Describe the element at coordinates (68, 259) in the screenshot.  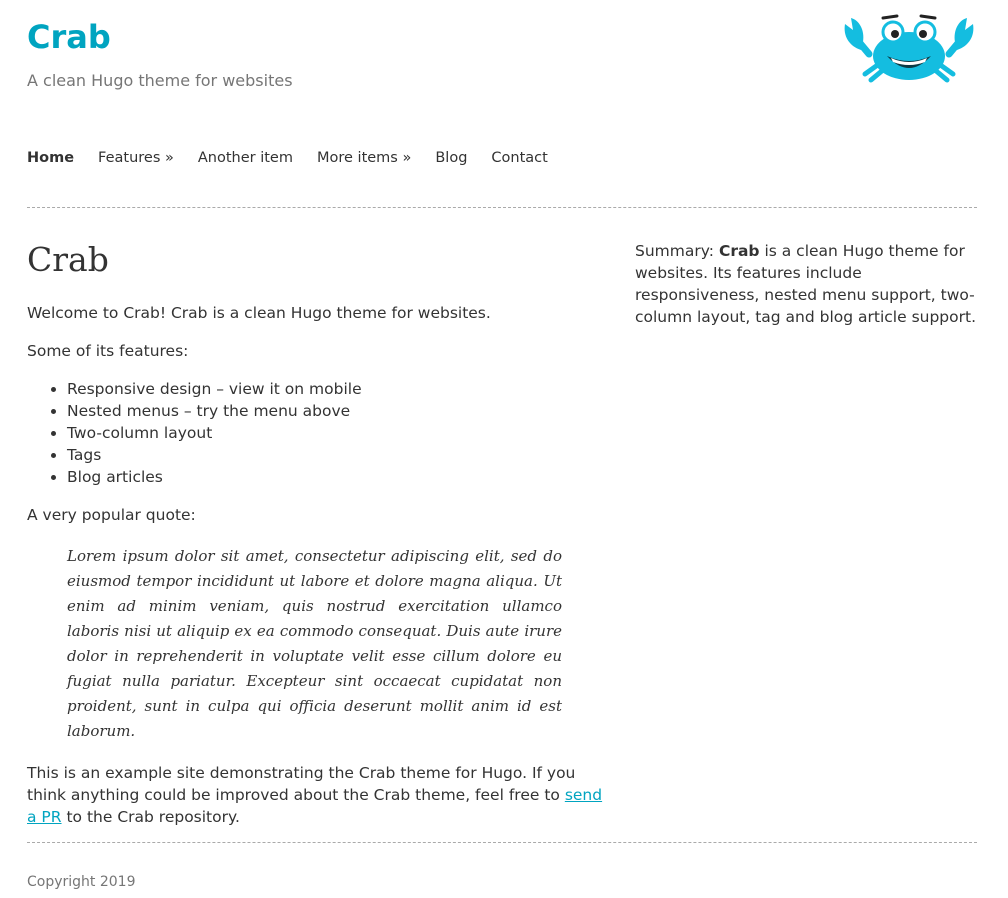
I see `page-title: Crab` at that location.